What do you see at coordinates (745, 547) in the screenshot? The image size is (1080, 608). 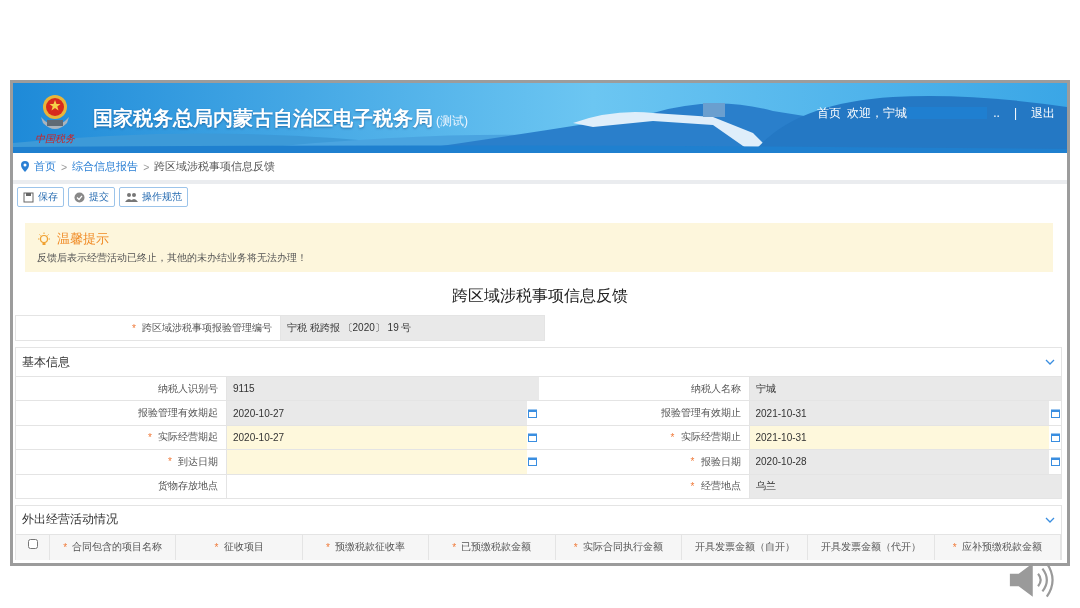 I see `column-header: 开具发票金额（自开）` at bounding box center [745, 547].